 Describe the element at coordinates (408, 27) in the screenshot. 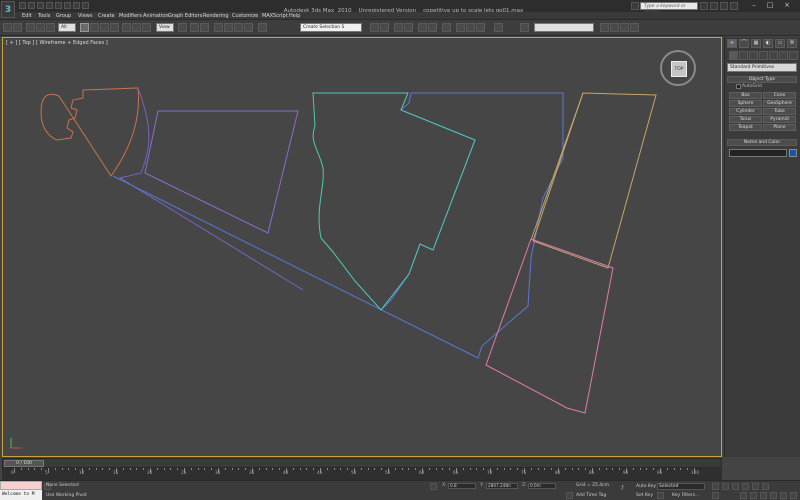

I see `graphite-ribbon-icon` at that location.